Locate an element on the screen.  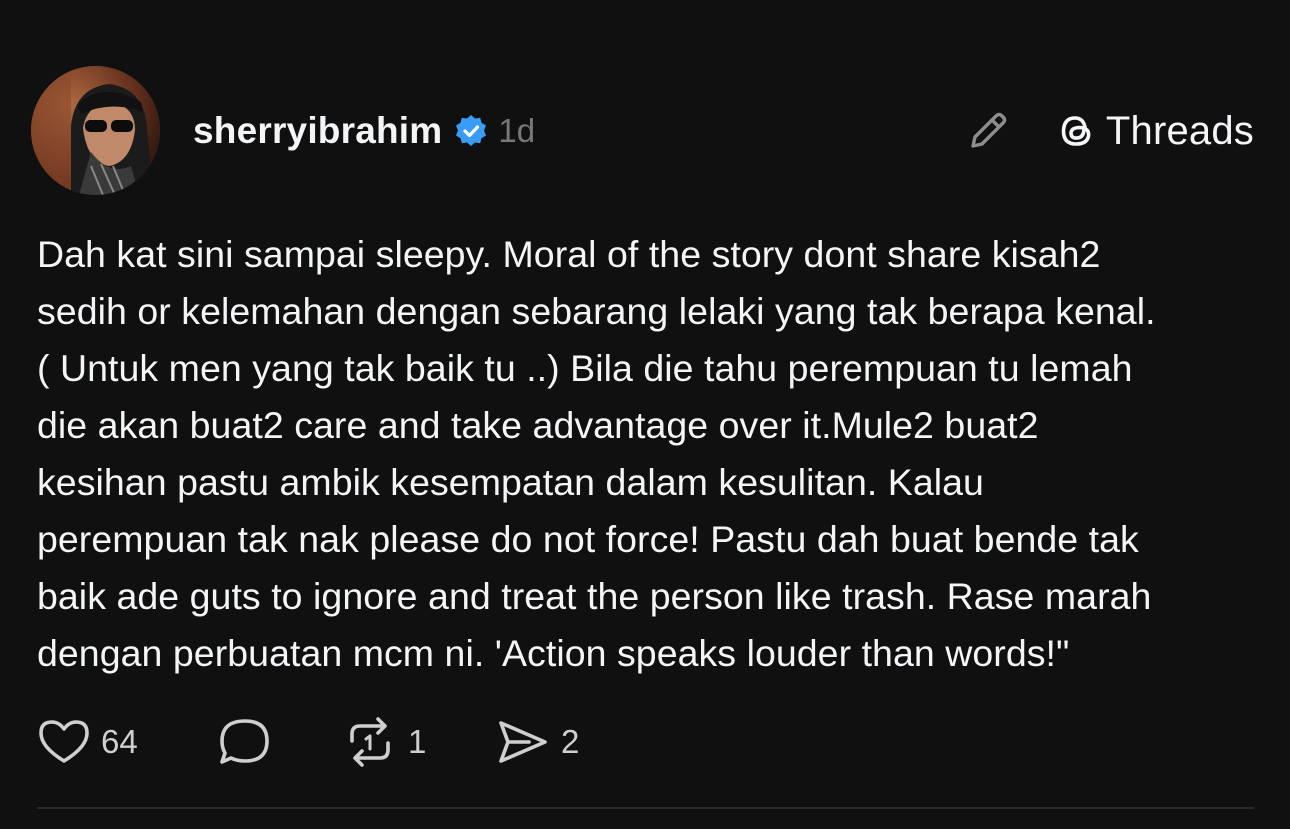
avatar is located at coordinates (95, 130).